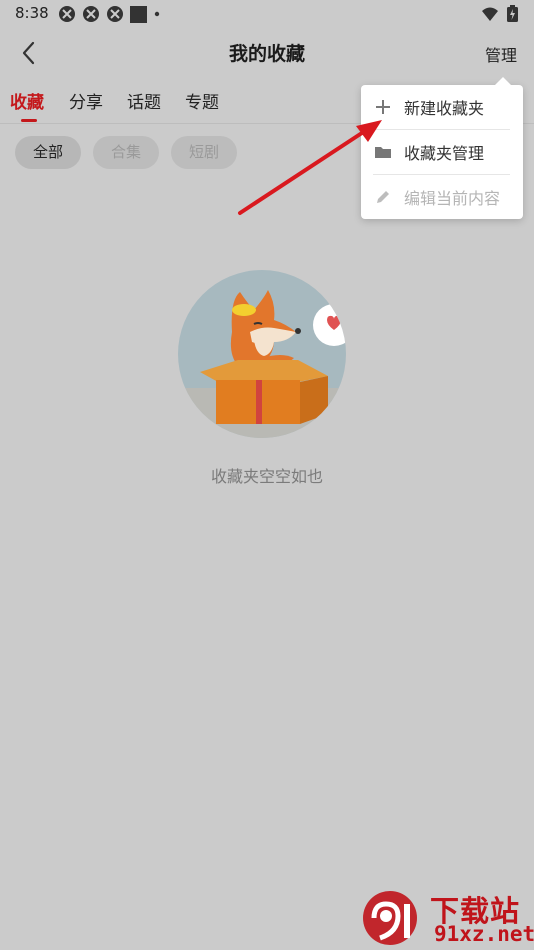  I want to click on fox-in-box-illustration, so click(262, 354).